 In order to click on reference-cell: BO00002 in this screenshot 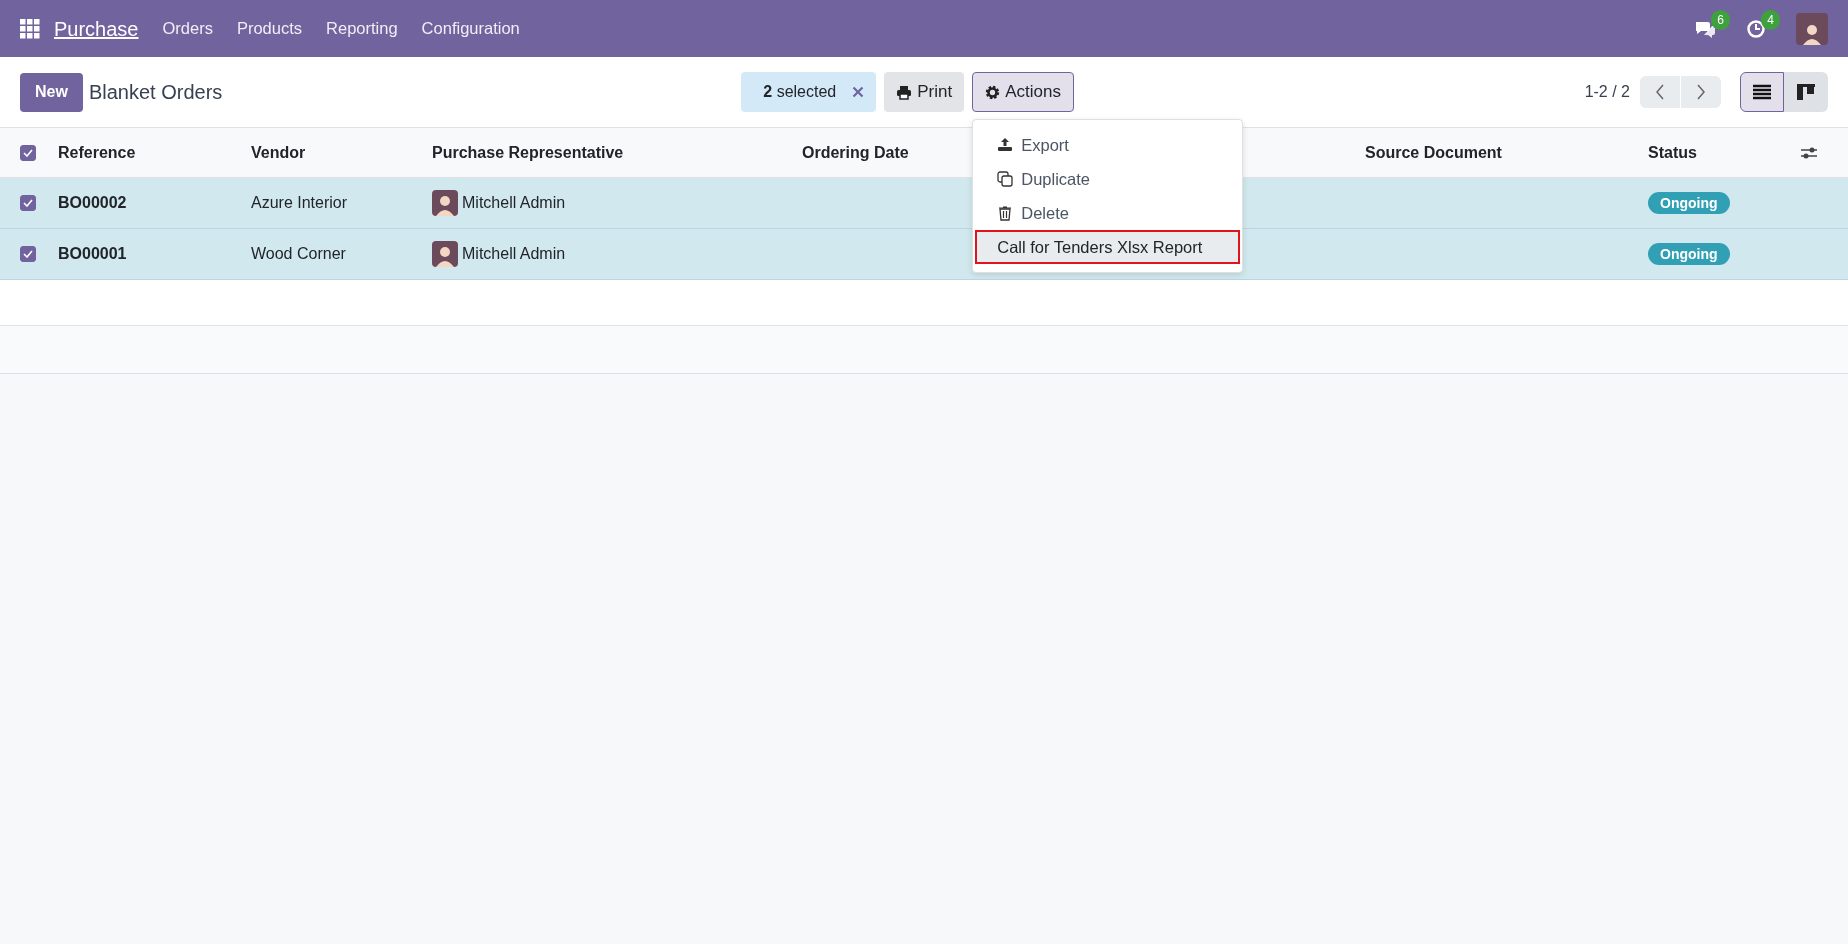, I will do `click(92, 202)`.